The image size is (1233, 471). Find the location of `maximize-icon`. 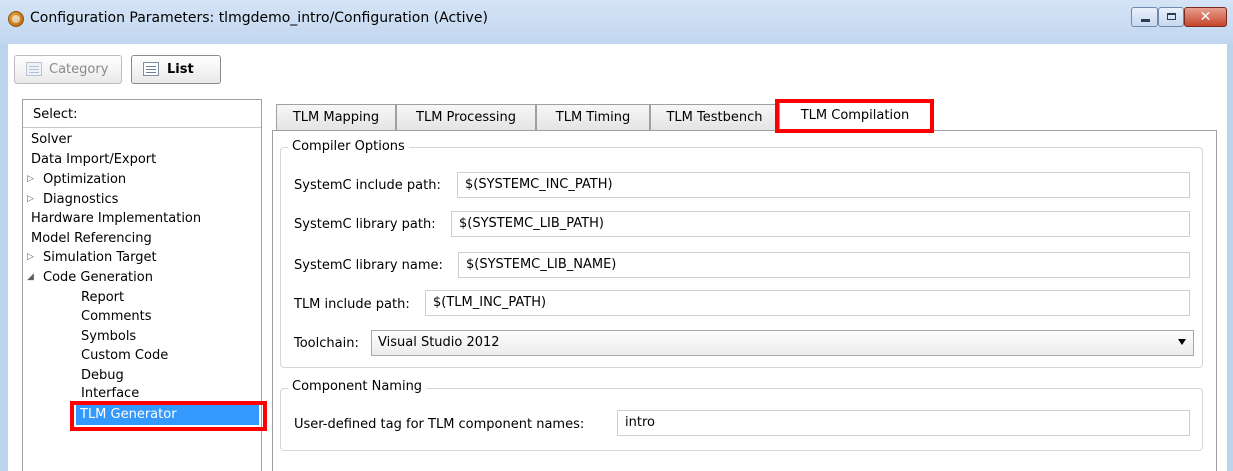

maximize-icon is located at coordinates (1171, 16).